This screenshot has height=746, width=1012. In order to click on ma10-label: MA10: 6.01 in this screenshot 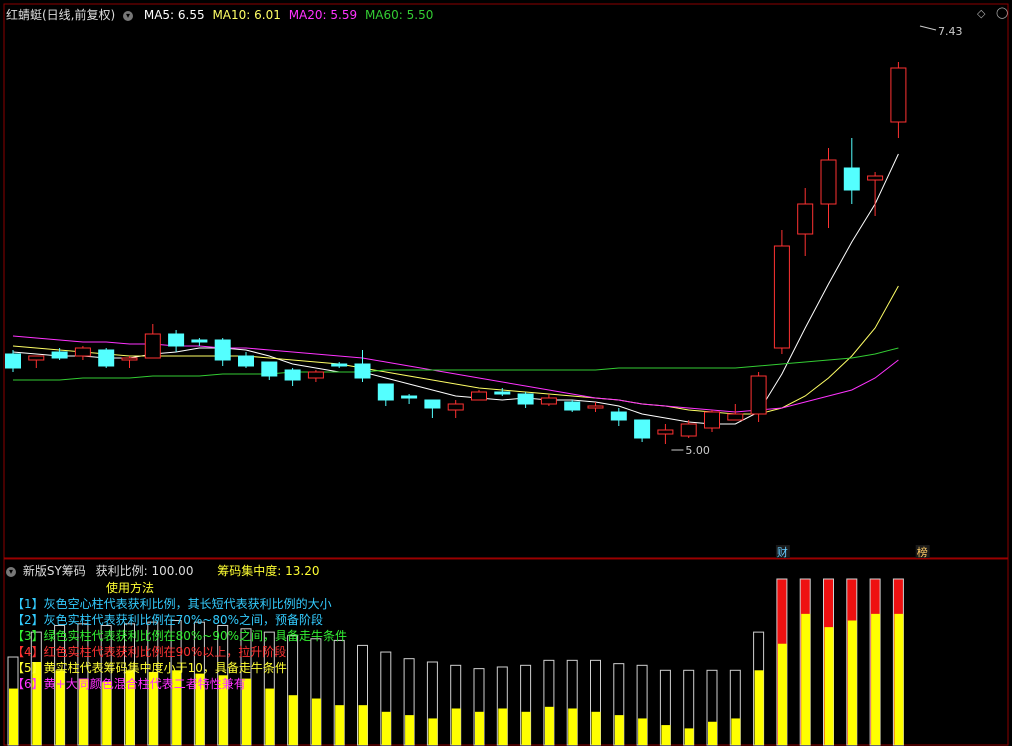, I will do `click(246, 15)`.